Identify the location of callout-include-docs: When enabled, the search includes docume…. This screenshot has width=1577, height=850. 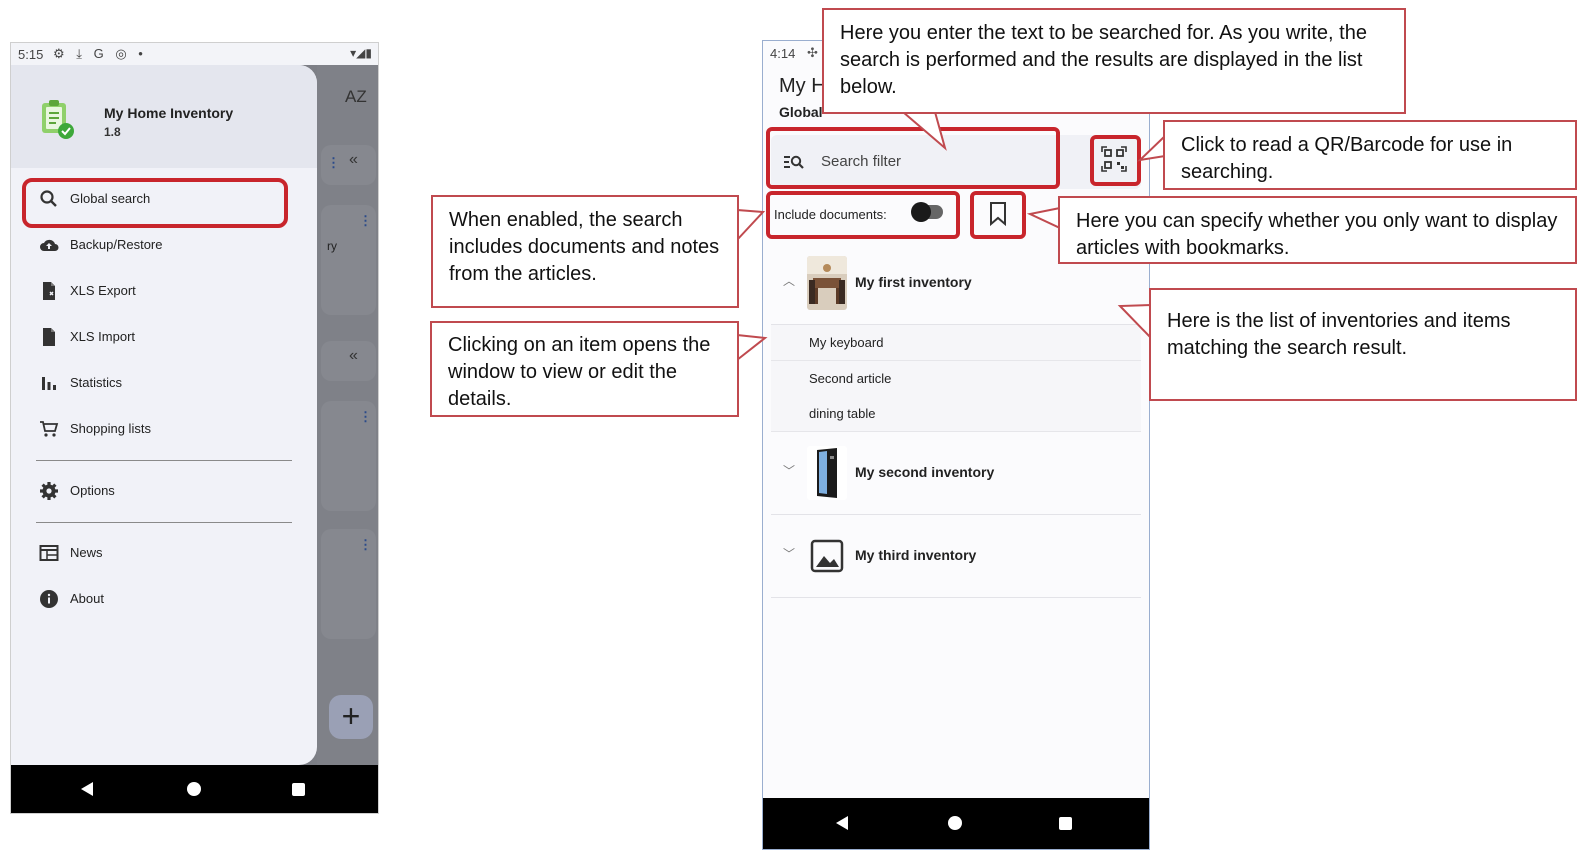
(585, 251).